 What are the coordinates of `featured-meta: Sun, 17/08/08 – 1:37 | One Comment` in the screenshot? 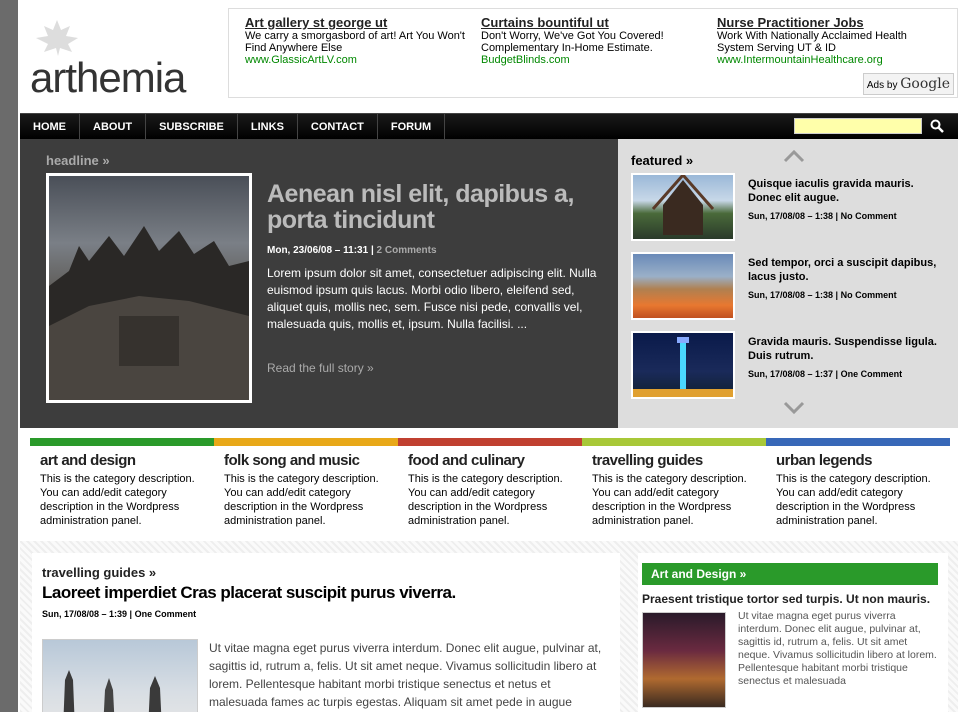 It's located at (825, 374).